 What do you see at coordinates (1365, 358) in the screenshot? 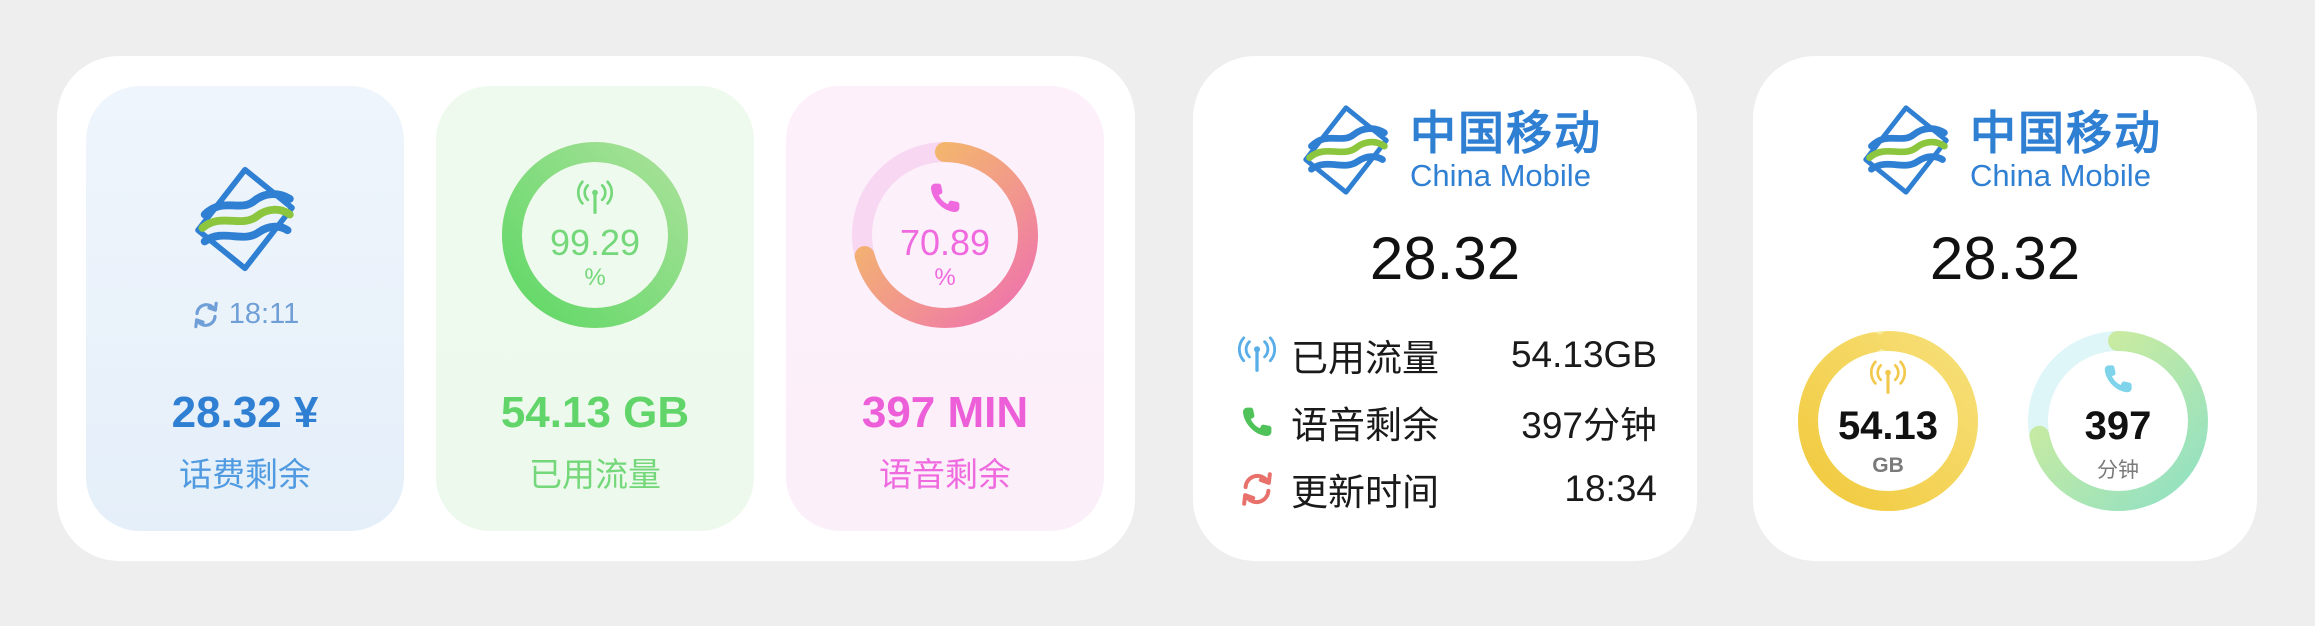
I see `info-label-data: 已用流量` at bounding box center [1365, 358].